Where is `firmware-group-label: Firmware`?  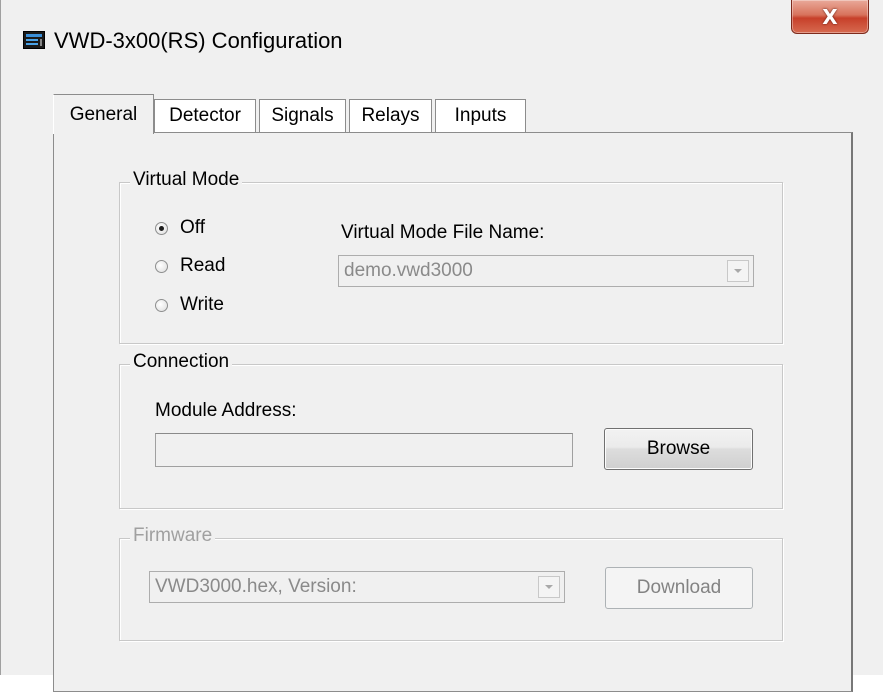
firmware-group-label: Firmware is located at coordinates (173, 536).